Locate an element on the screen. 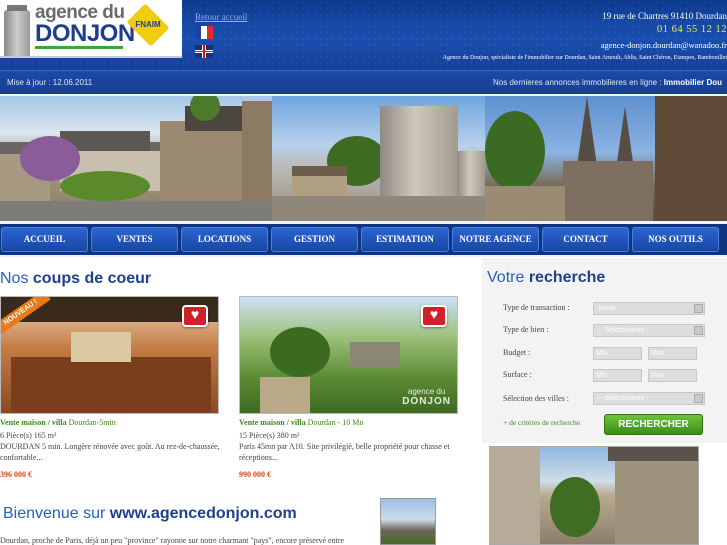 The image size is (727, 545). bien-value: -- Sélectionnez -- is located at coordinates (625, 330).